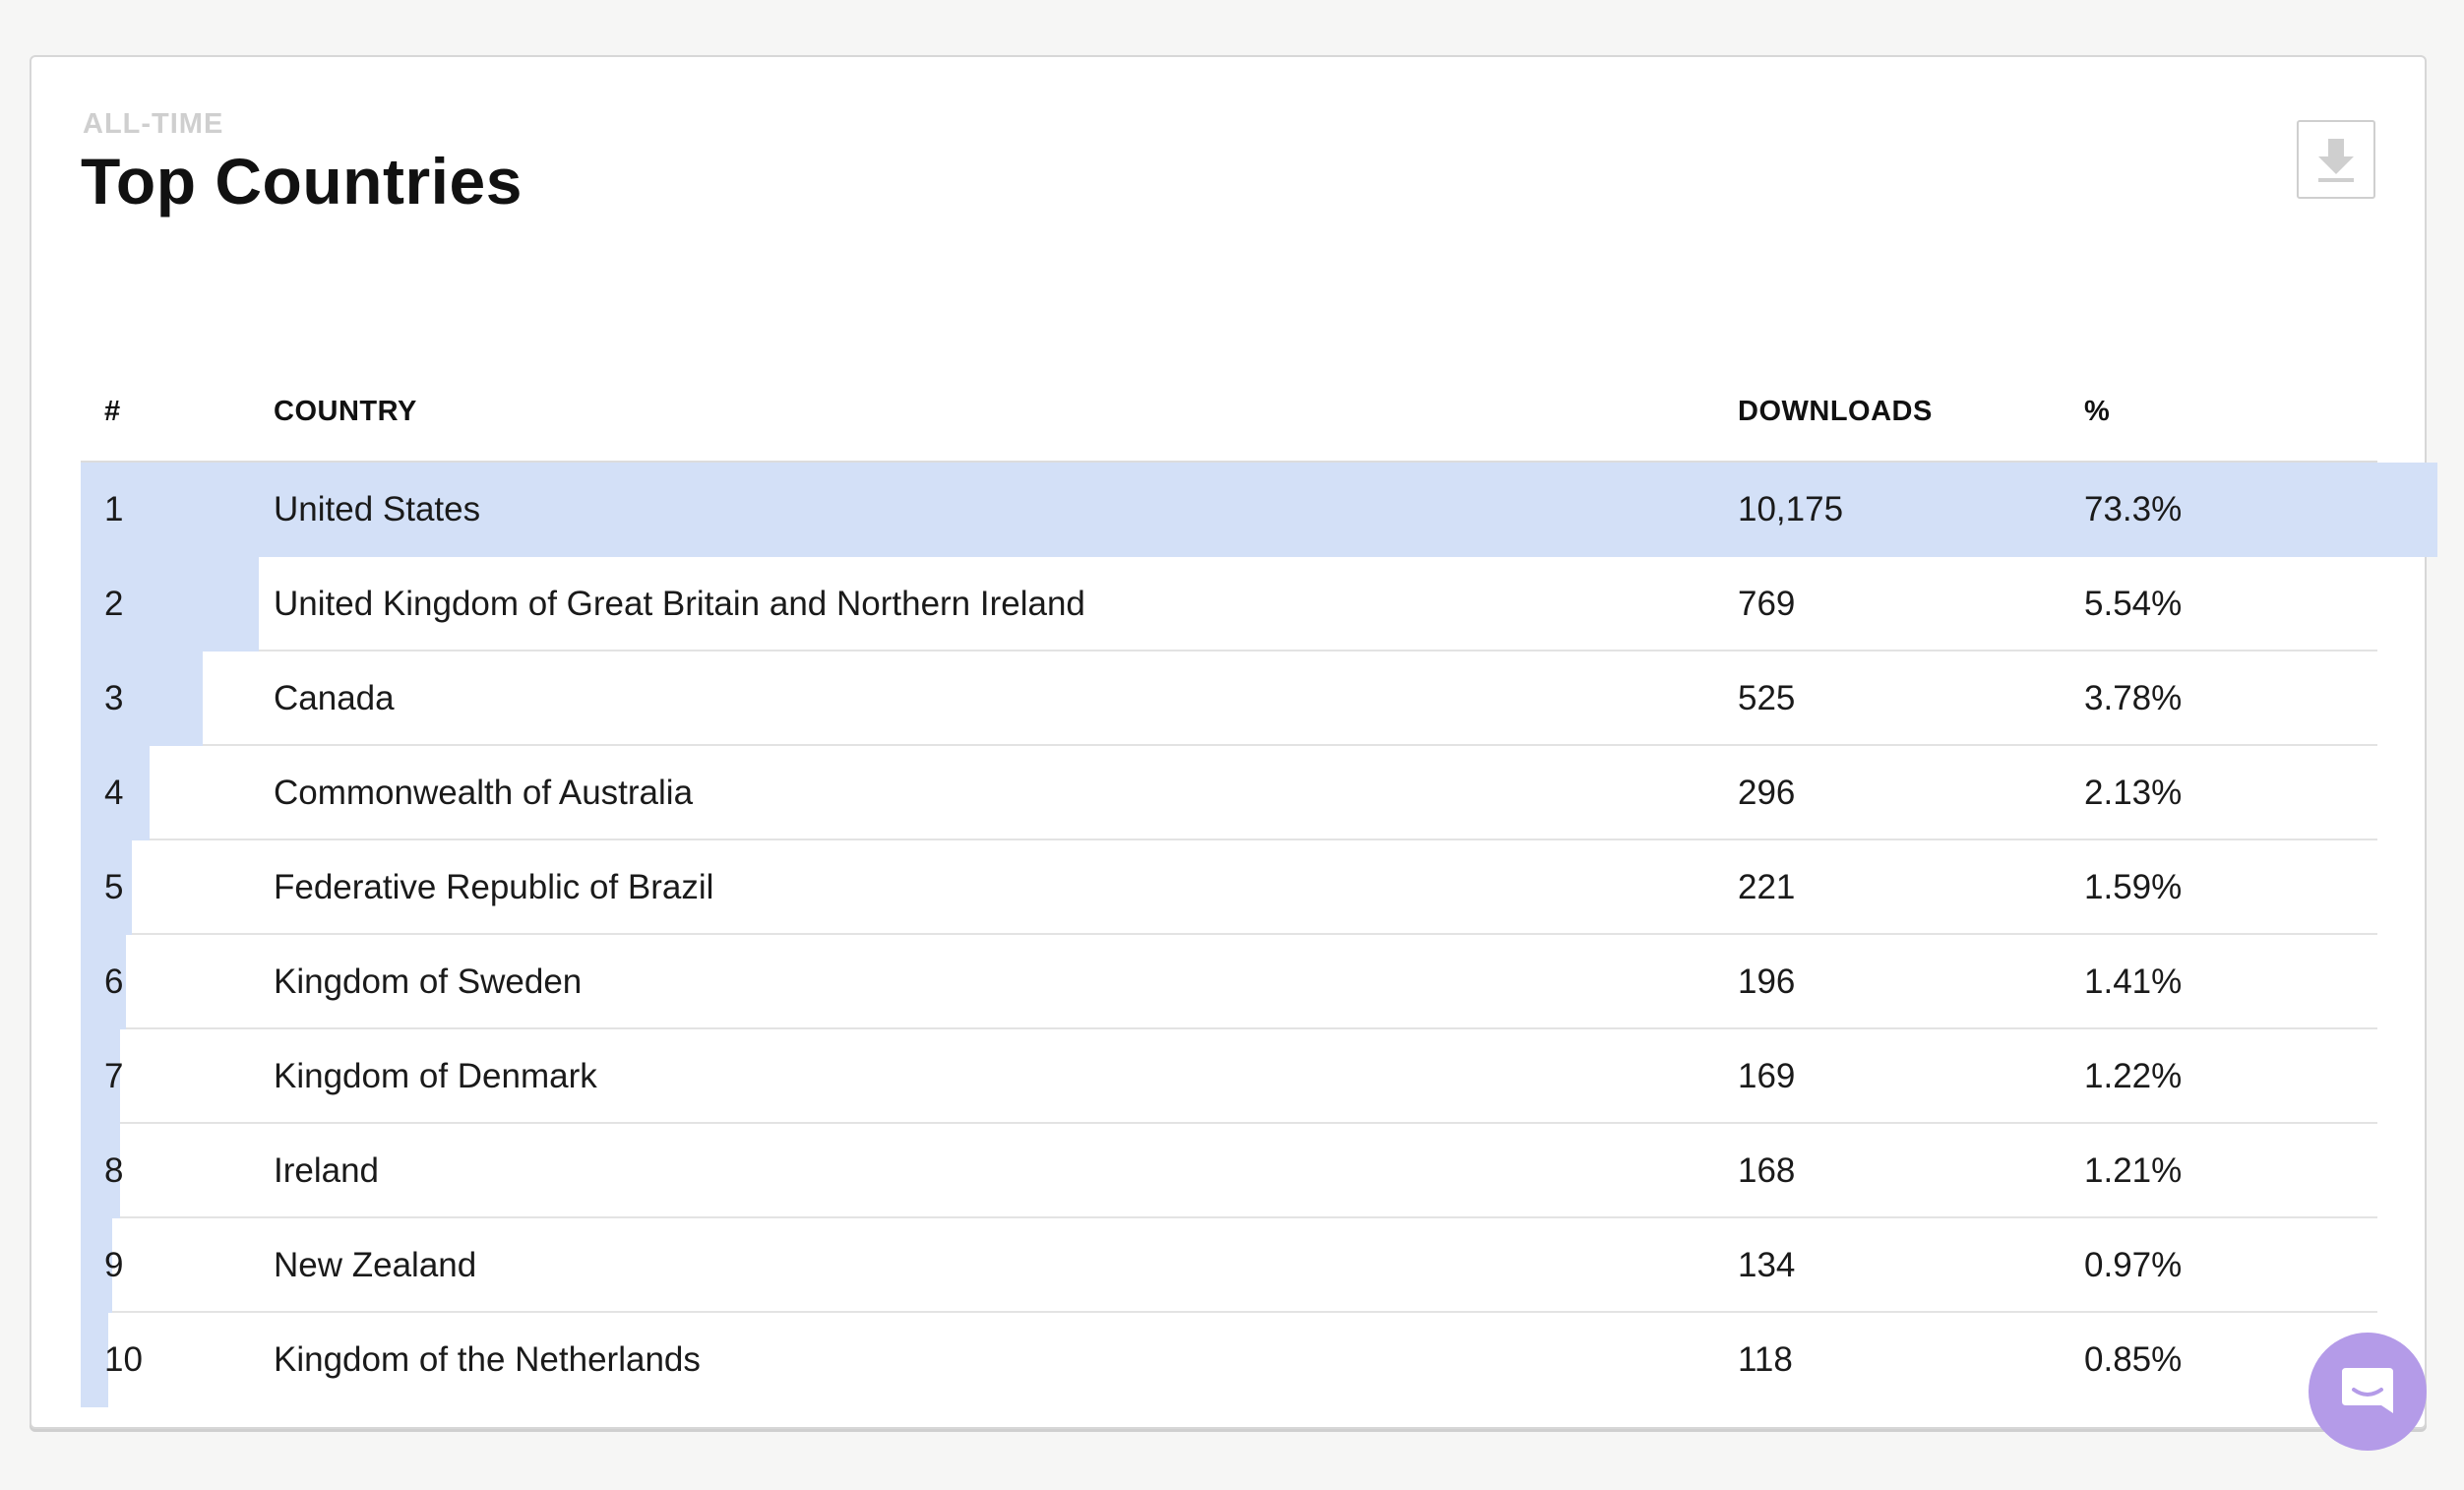 The height and width of the screenshot is (1490, 2464). Describe the element at coordinates (2133, 698) in the screenshot. I see `row-percent: 3.78%` at that location.